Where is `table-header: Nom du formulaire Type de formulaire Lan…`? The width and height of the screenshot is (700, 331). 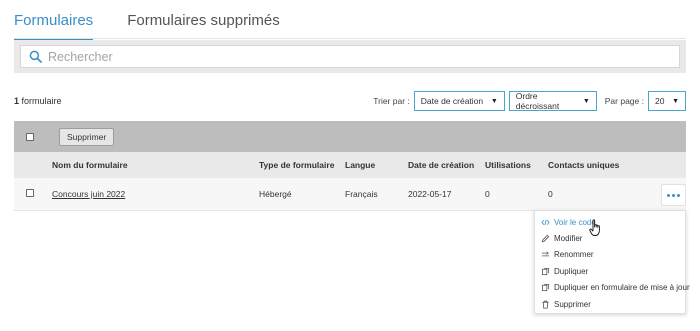 table-header: Nom du formulaire Type de formulaire Lan… is located at coordinates (350, 165).